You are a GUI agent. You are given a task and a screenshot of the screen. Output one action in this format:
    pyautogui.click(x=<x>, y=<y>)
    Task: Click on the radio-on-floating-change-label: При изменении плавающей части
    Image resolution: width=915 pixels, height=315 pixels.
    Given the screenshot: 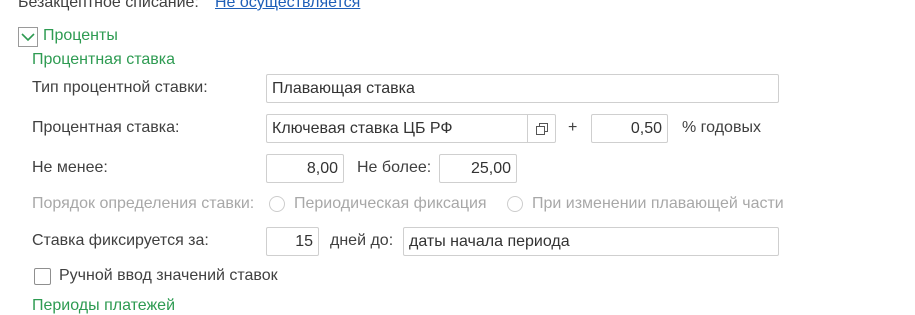 What is the action you would take?
    pyautogui.click(x=658, y=204)
    